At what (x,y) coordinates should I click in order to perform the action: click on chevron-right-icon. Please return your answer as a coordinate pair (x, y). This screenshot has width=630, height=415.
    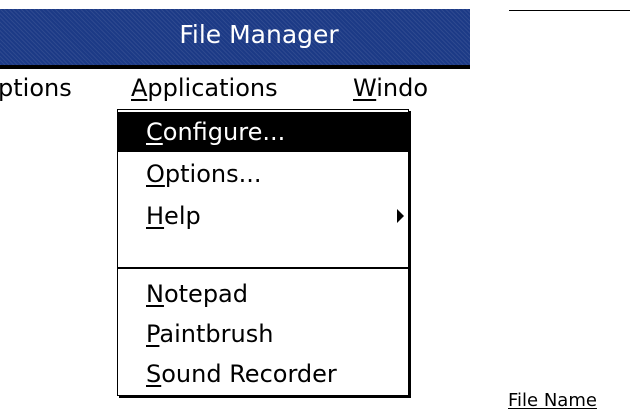
    Looking at the image, I should click on (400, 216).